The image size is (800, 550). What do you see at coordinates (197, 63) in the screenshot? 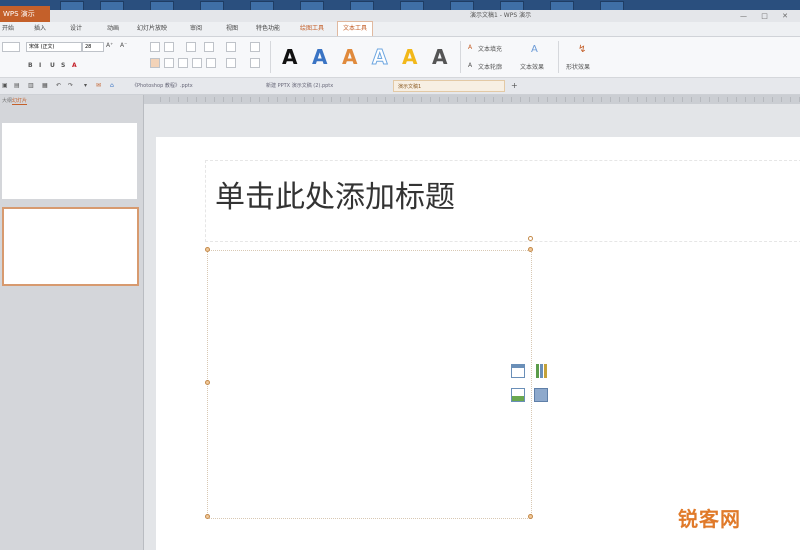
I see `justify-icon` at bounding box center [197, 63].